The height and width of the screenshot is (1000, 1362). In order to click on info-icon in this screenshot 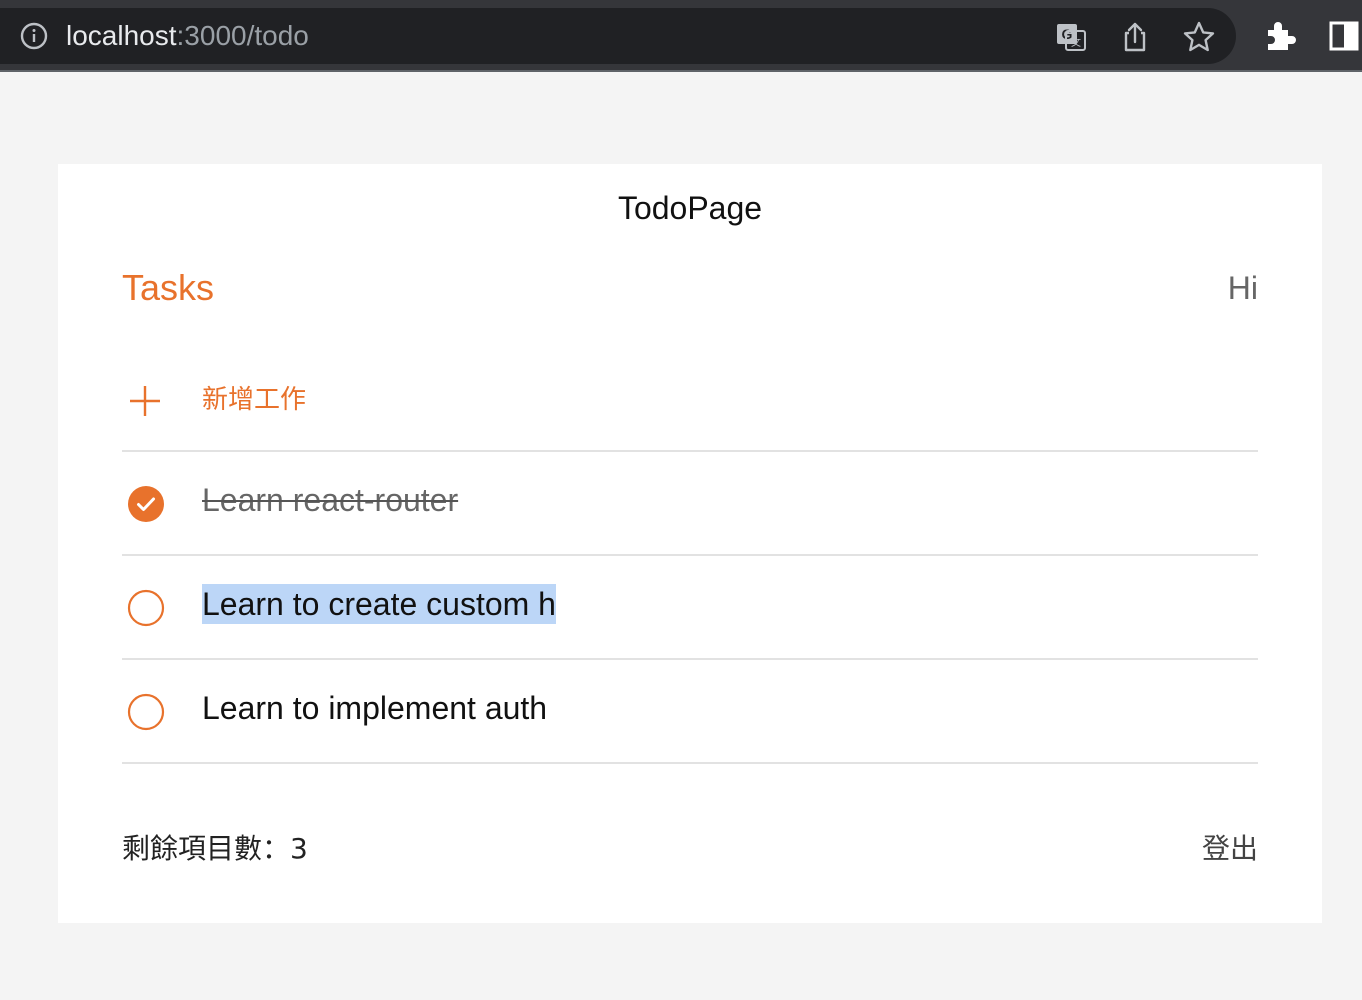, I will do `click(34, 36)`.